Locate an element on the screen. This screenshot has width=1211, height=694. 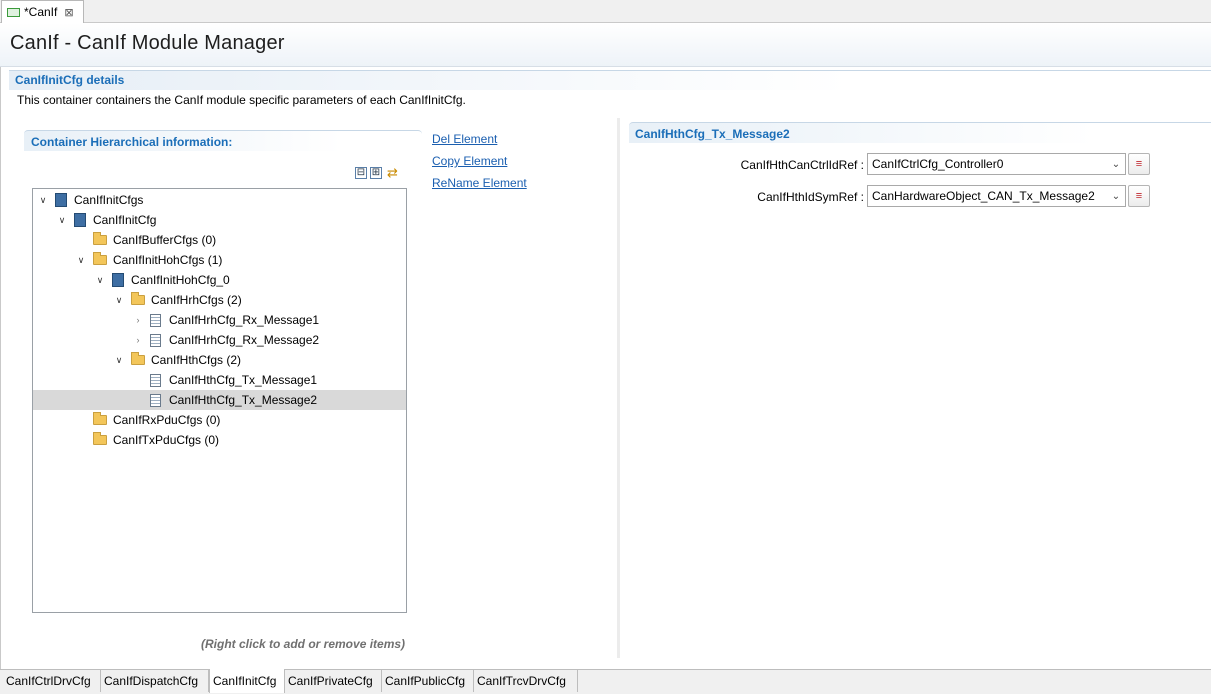
tree-item: ∨ CanIfInitCfg is located at coordinates (219, 220).